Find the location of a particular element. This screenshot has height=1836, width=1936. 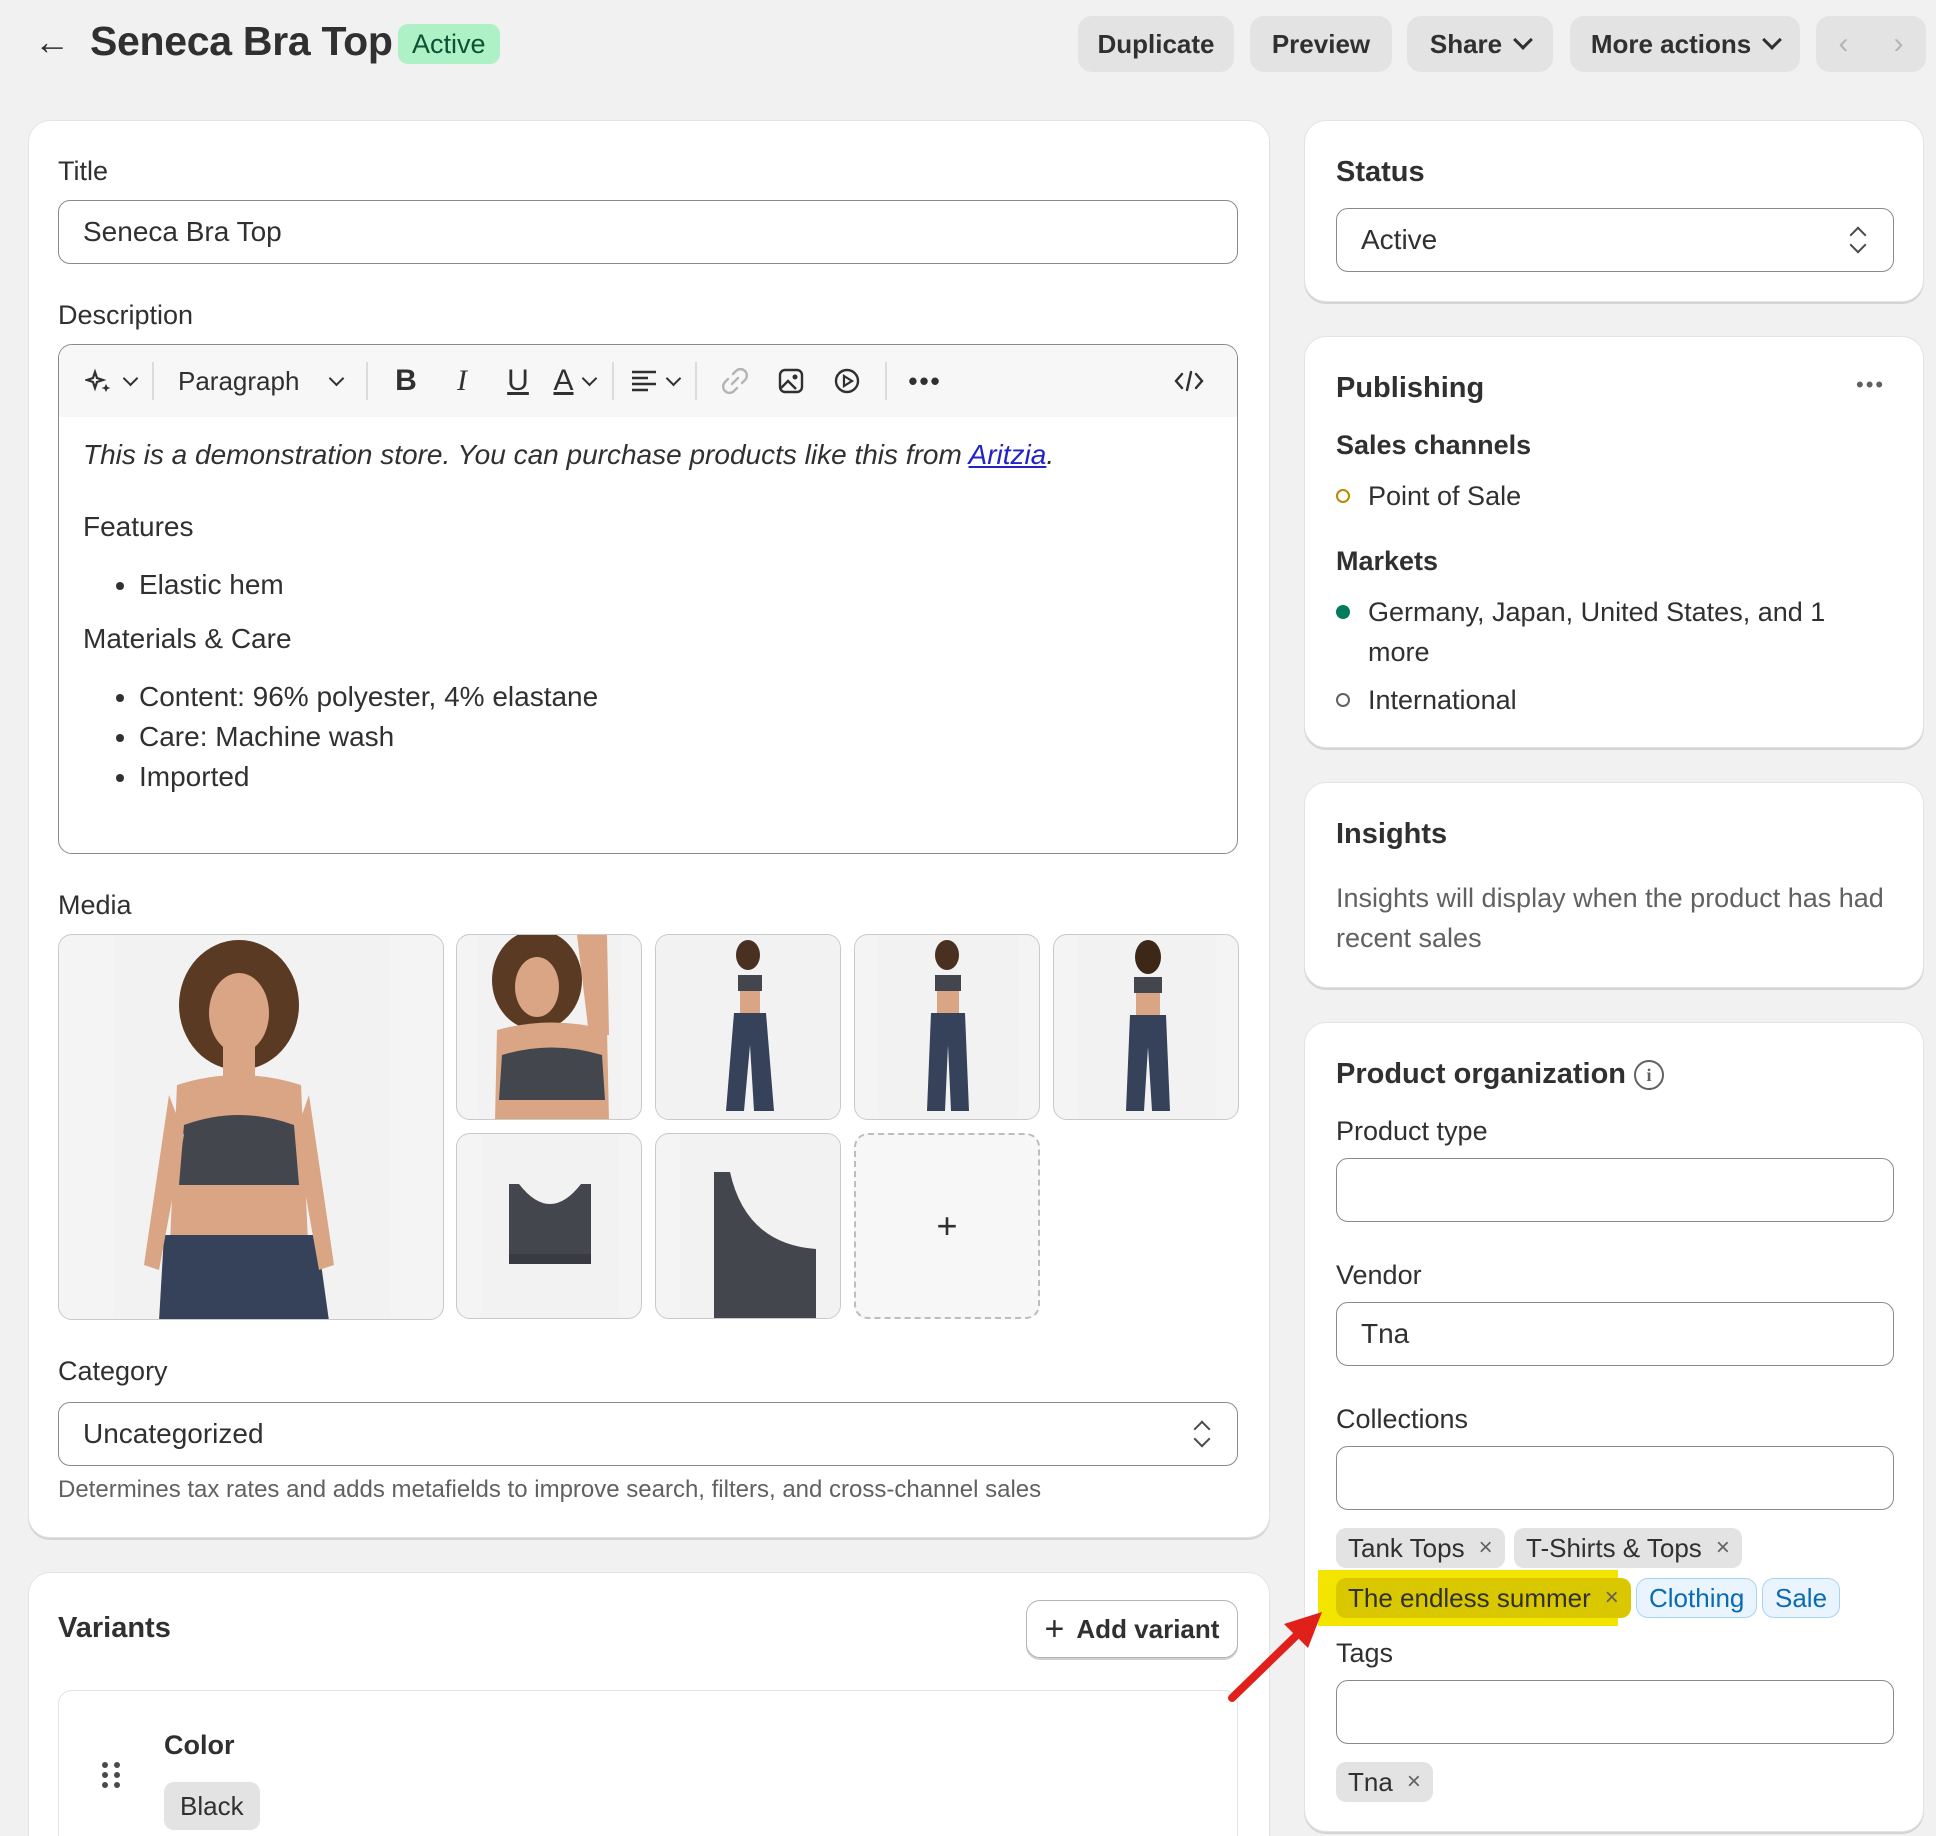

materials-heading: Materials & Care is located at coordinates (187, 638).